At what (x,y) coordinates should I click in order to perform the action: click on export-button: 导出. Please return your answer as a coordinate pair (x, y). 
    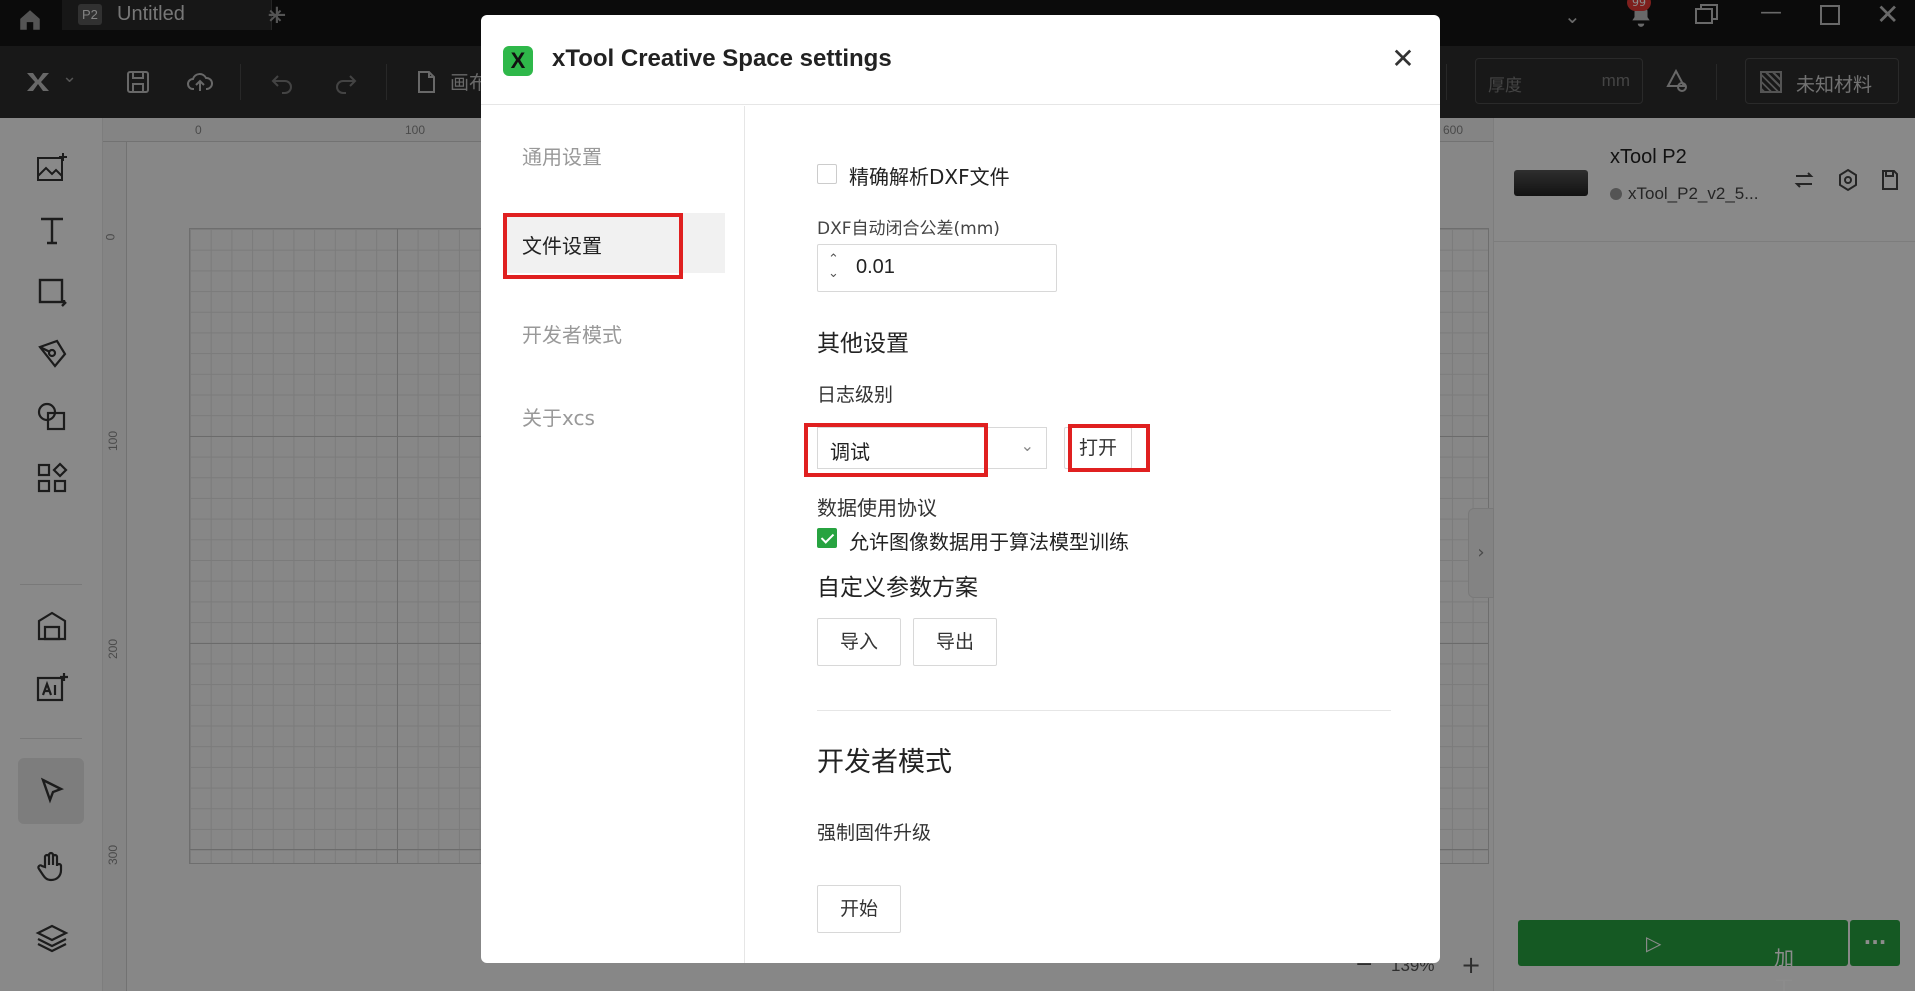
    Looking at the image, I should click on (955, 642).